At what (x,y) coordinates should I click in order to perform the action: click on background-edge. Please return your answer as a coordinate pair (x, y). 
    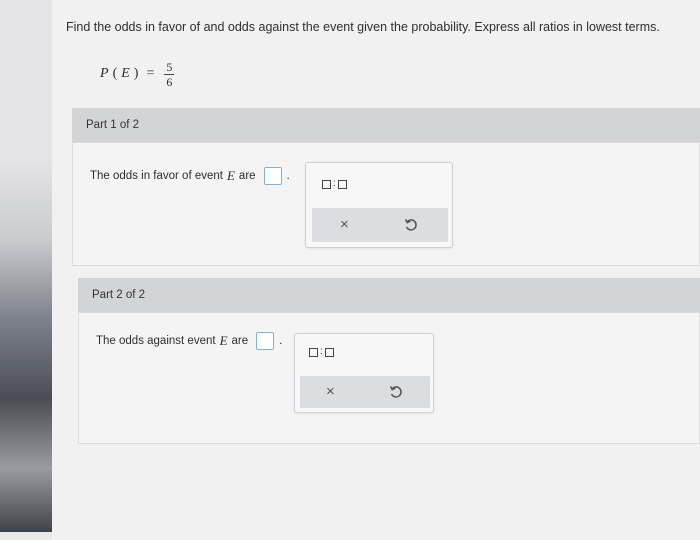
    Looking at the image, I should click on (26, 266).